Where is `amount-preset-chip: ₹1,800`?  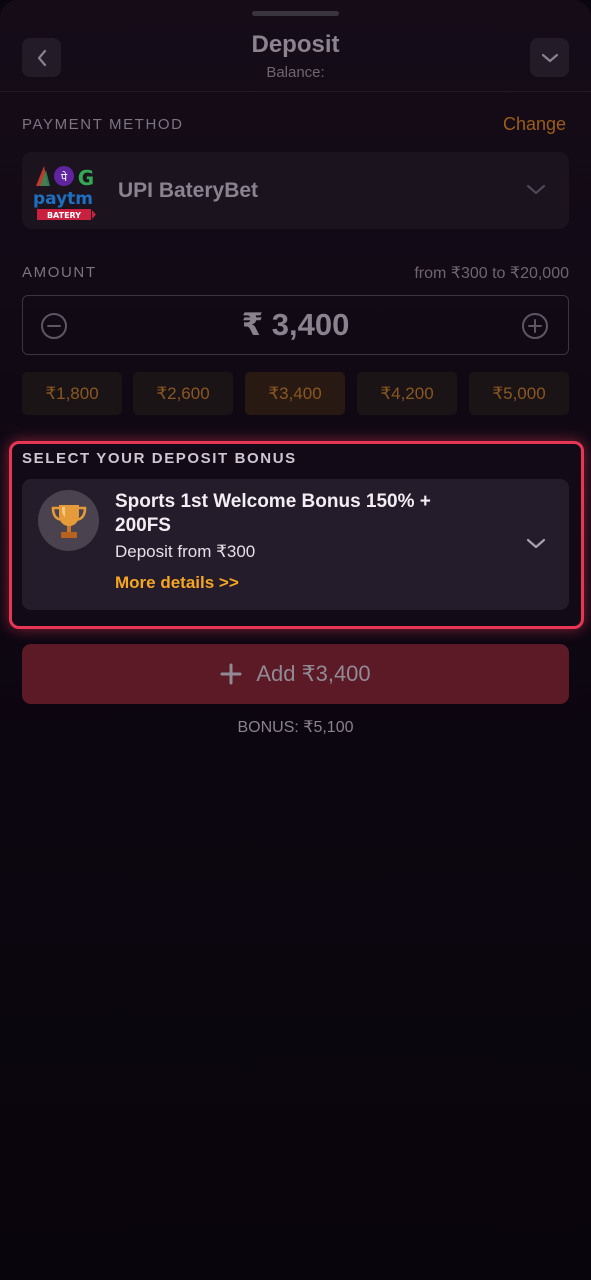 amount-preset-chip: ₹1,800 is located at coordinates (72, 393).